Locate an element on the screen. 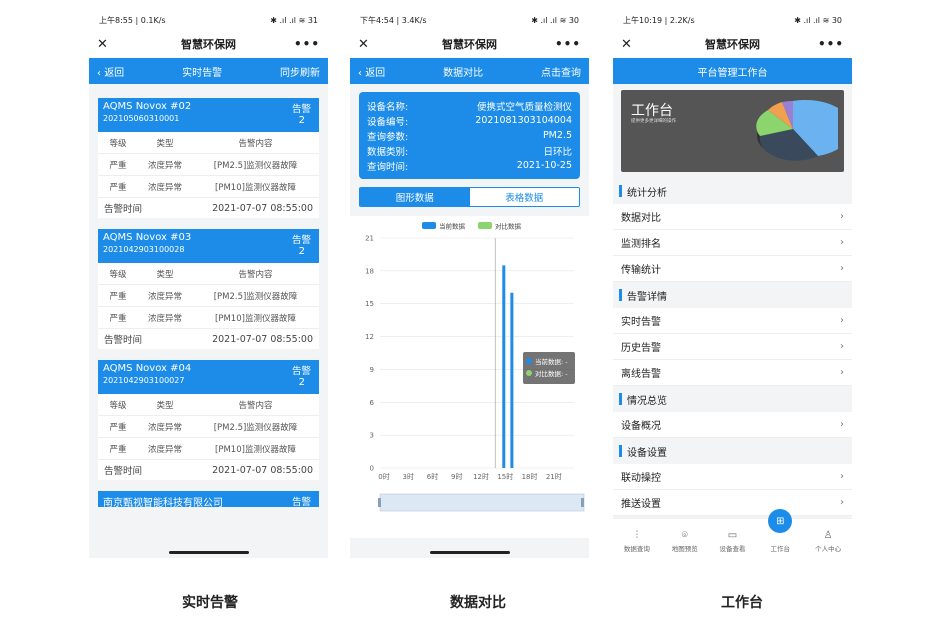  tab-2: ▭ 设备查看 is located at coordinates (733, 538).